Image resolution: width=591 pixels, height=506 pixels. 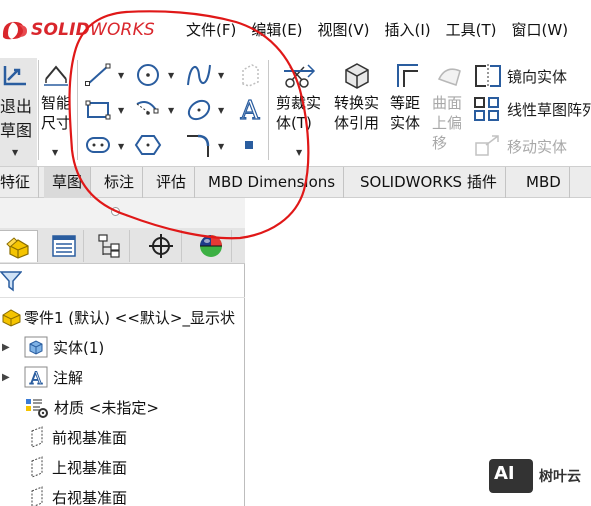 What do you see at coordinates (487, 145) in the screenshot?
I see `move-entities-icon` at bounding box center [487, 145].